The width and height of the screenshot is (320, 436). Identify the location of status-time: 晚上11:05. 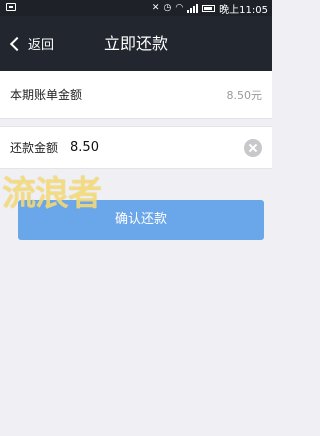
(243, 10).